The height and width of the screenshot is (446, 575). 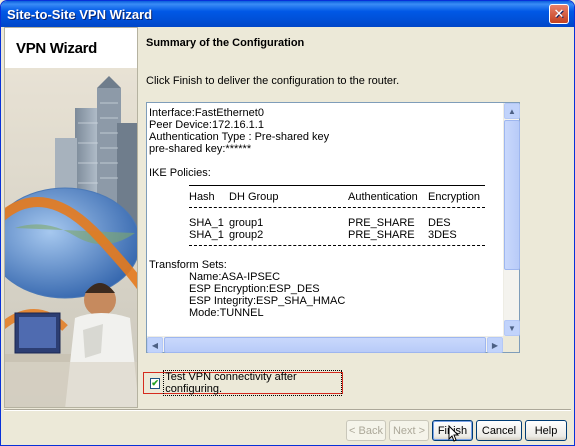 What do you see at coordinates (225, 43) in the screenshot?
I see `section-title: Summary of the Configuration` at bounding box center [225, 43].